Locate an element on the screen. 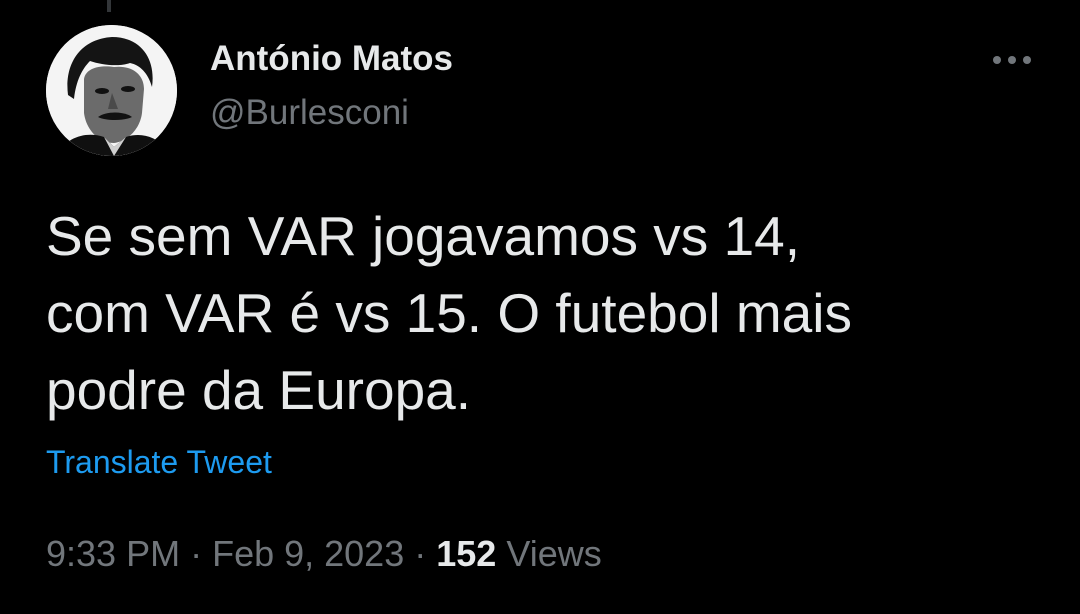  author-handle: @Burlesconi is located at coordinates (309, 113).